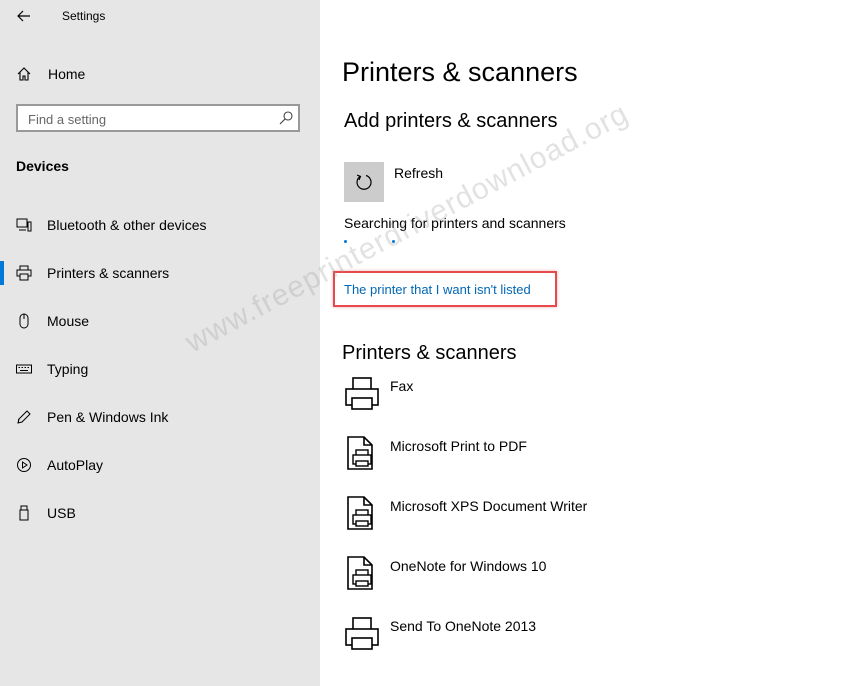 The width and height of the screenshot is (849, 686). What do you see at coordinates (24, 513) in the screenshot?
I see `usb-icon` at bounding box center [24, 513].